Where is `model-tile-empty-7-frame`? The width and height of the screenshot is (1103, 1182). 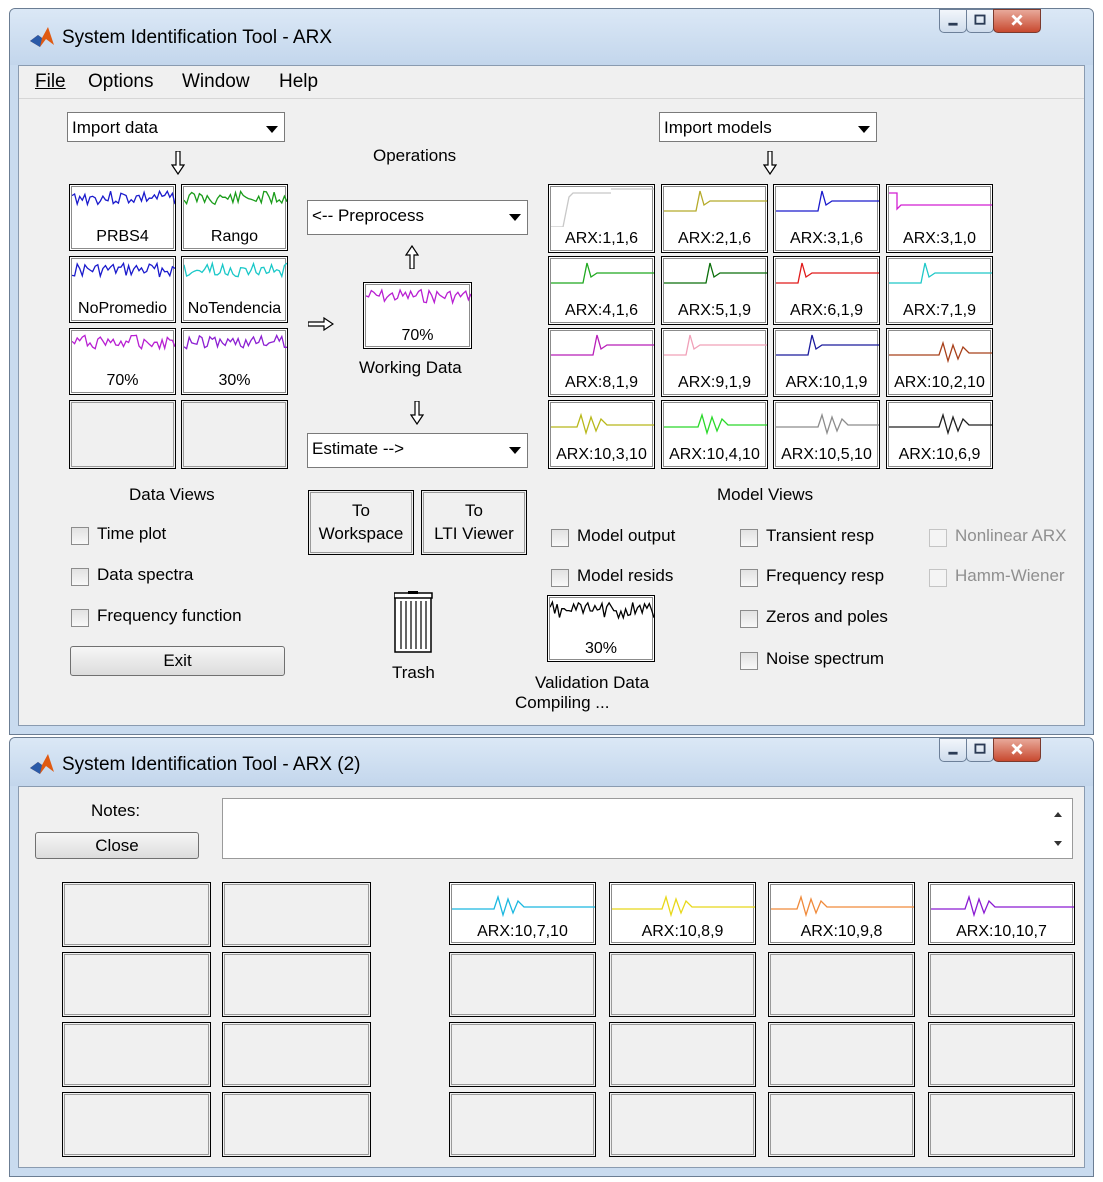
model-tile-empty-7-frame is located at coordinates (841, 1054).